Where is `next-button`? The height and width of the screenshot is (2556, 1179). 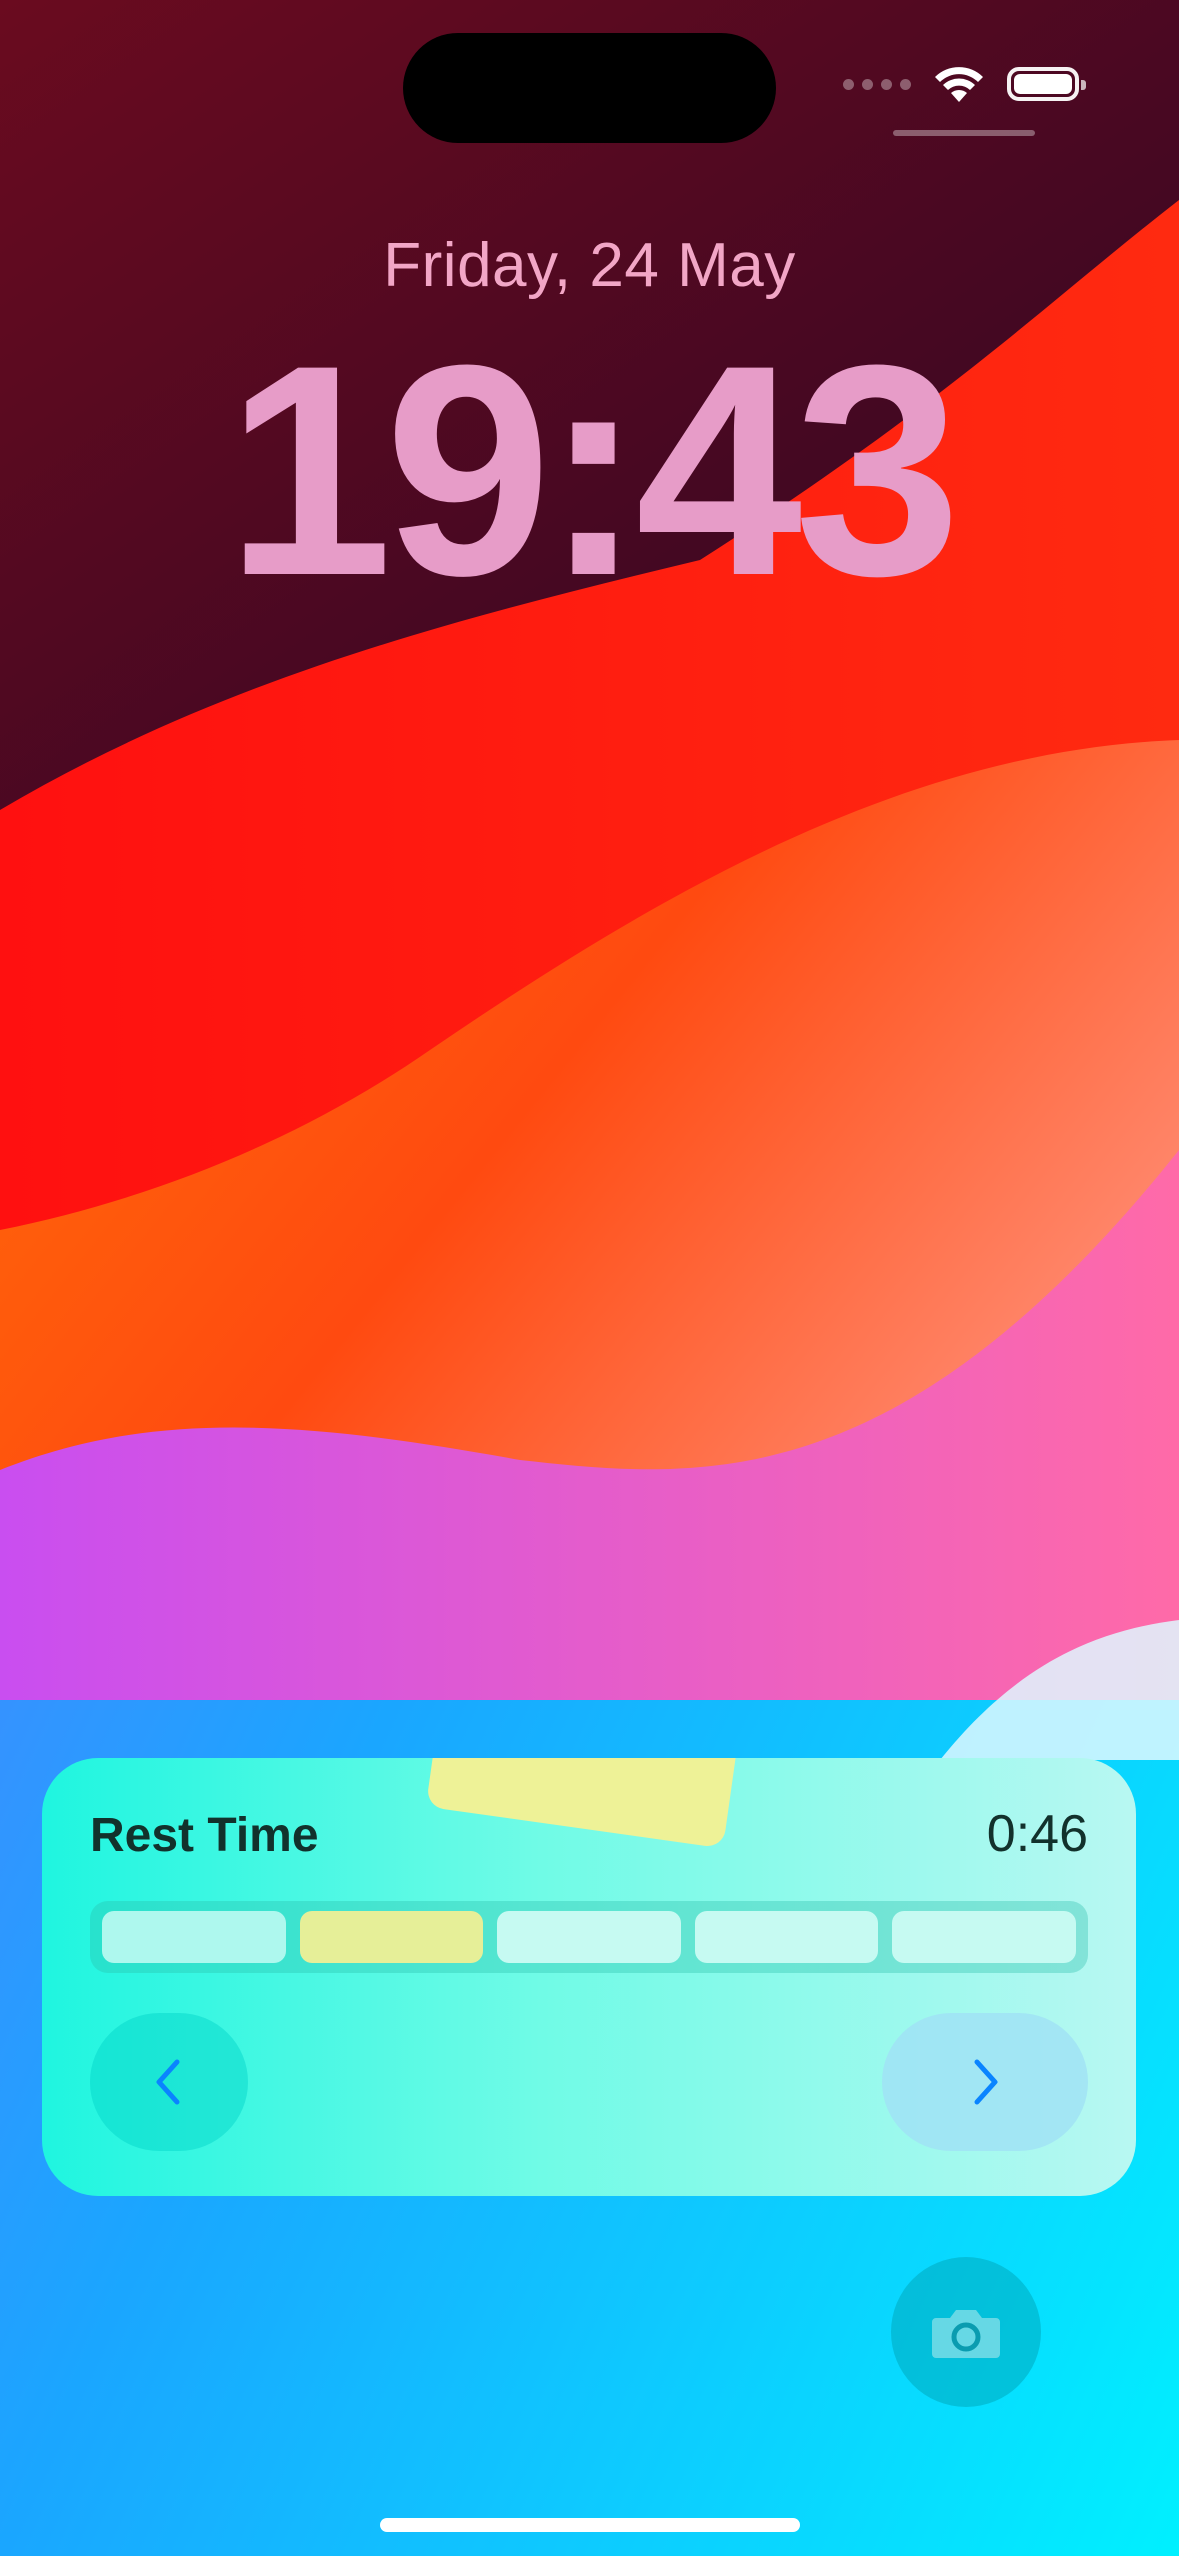 next-button is located at coordinates (985, 2082).